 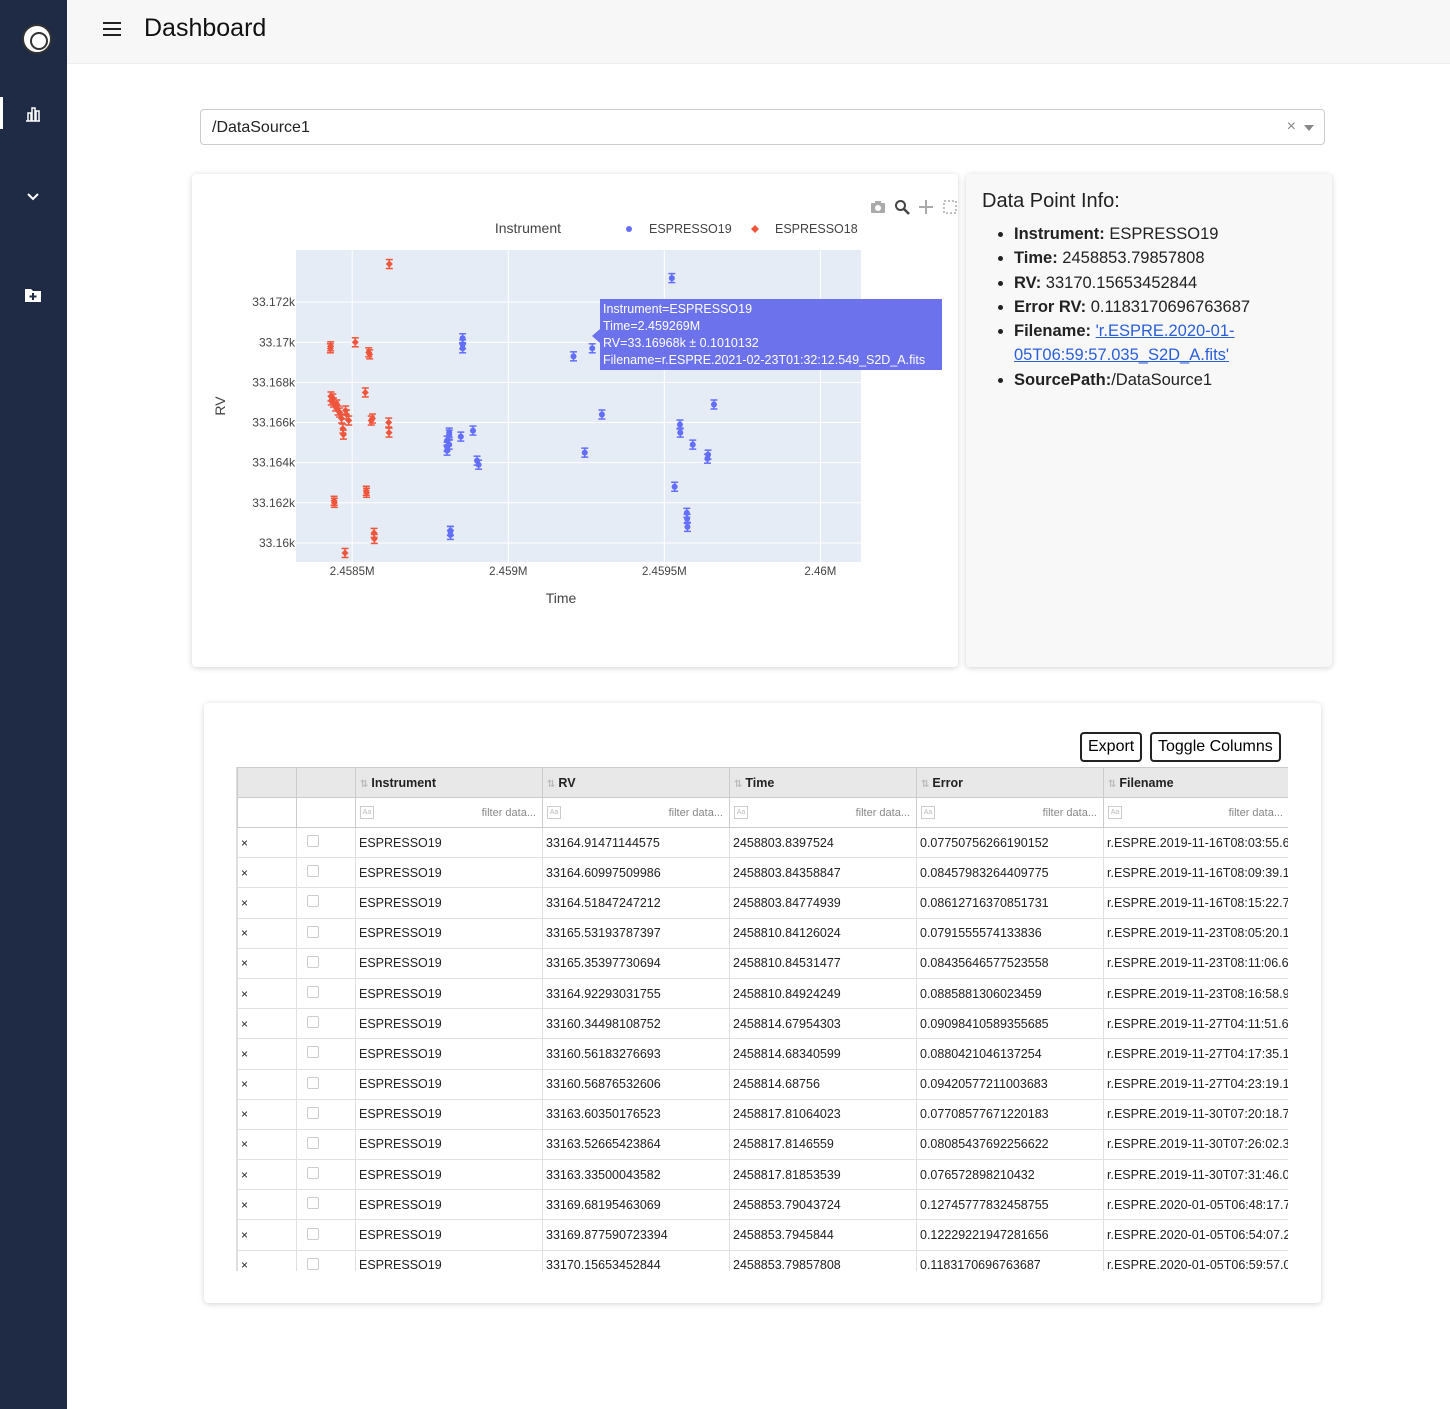 What do you see at coordinates (636, 1175) in the screenshot?
I see `cell-rv: 33163.33500043582` at bounding box center [636, 1175].